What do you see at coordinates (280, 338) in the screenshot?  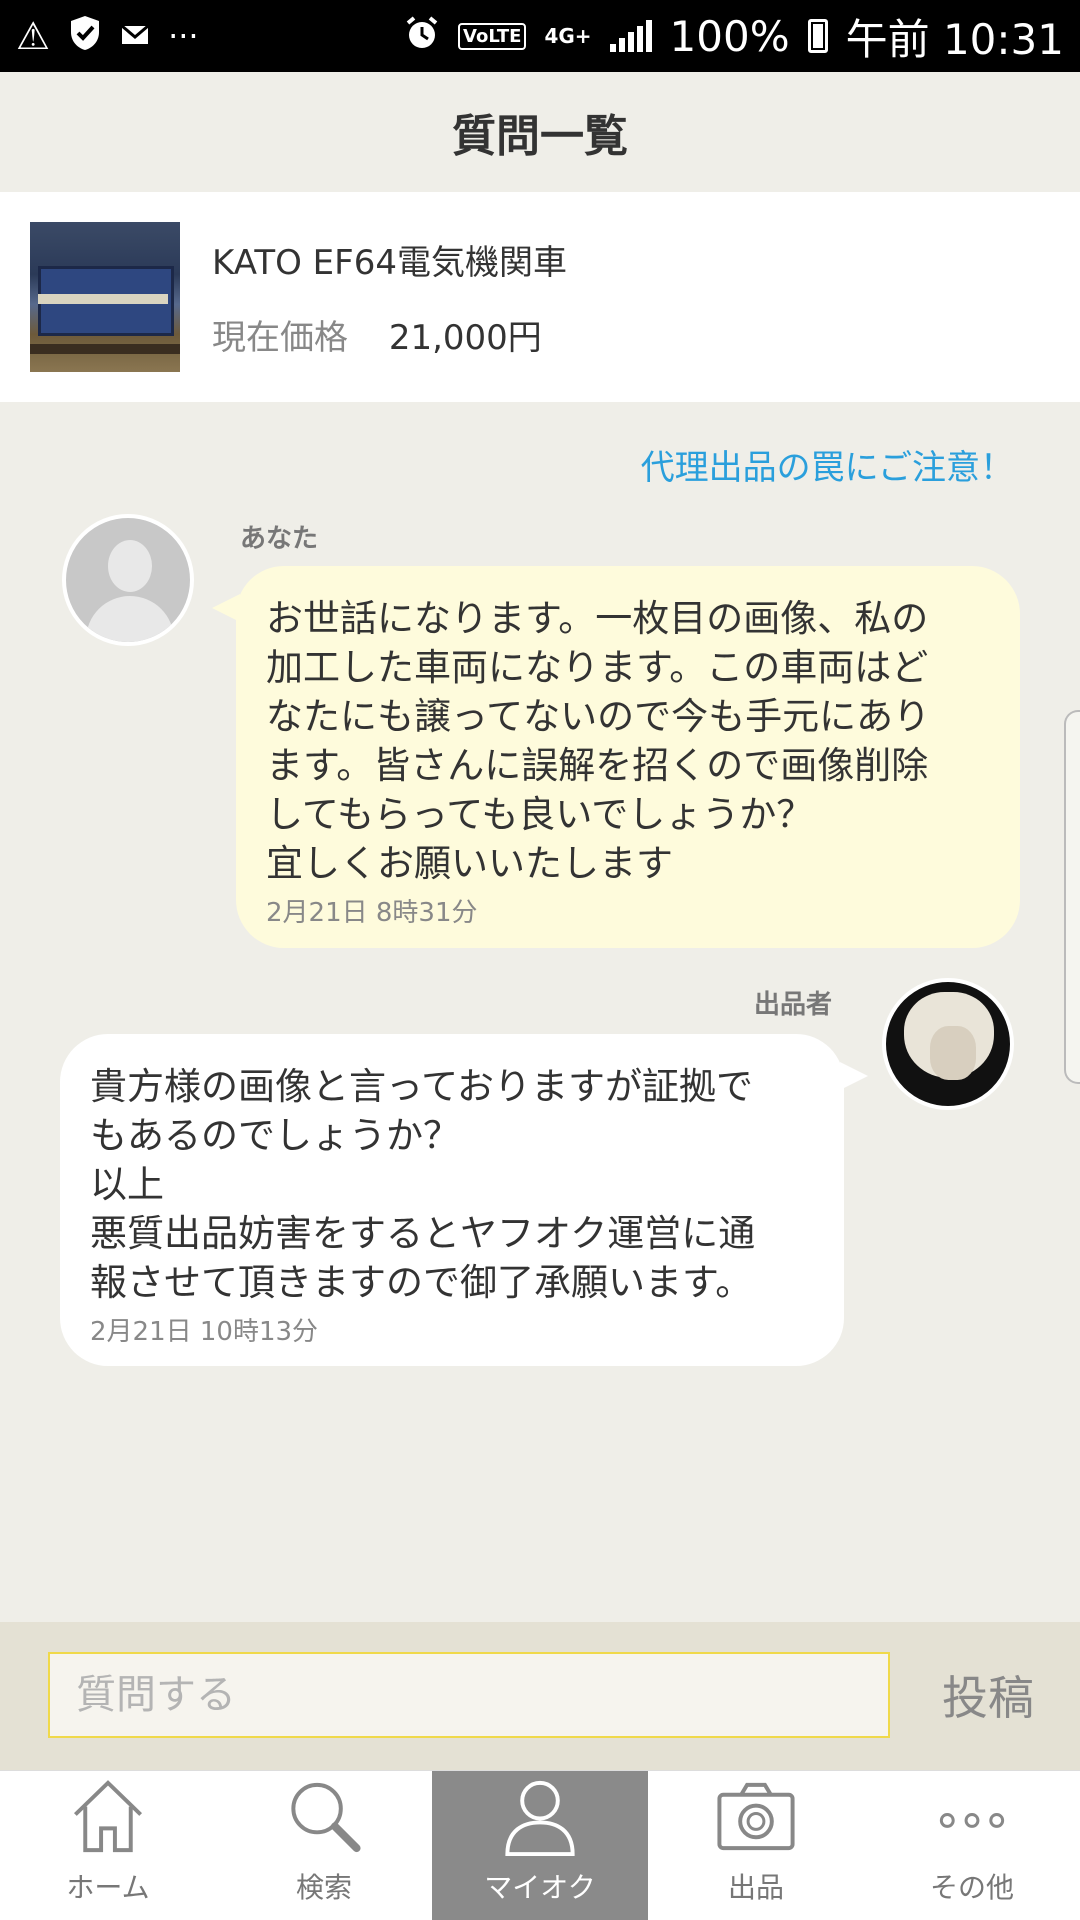 I see `price-label: 現在価格` at bounding box center [280, 338].